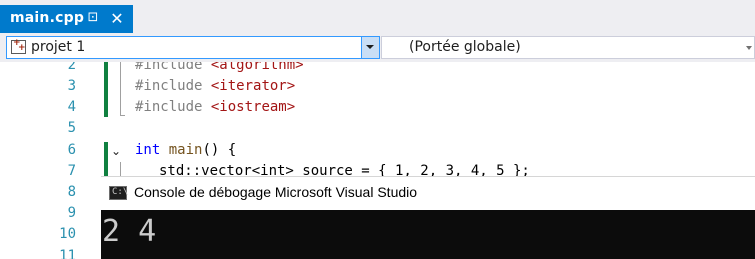  What do you see at coordinates (71, 107) in the screenshot?
I see `line-number: 4` at bounding box center [71, 107].